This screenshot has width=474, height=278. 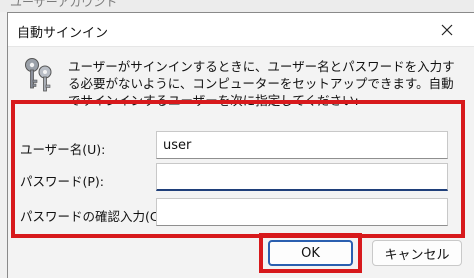 What do you see at coordinates (62, 181) in the screenshot?
I see `password-label: パスワード(P):` at bounding box center [62, 181].